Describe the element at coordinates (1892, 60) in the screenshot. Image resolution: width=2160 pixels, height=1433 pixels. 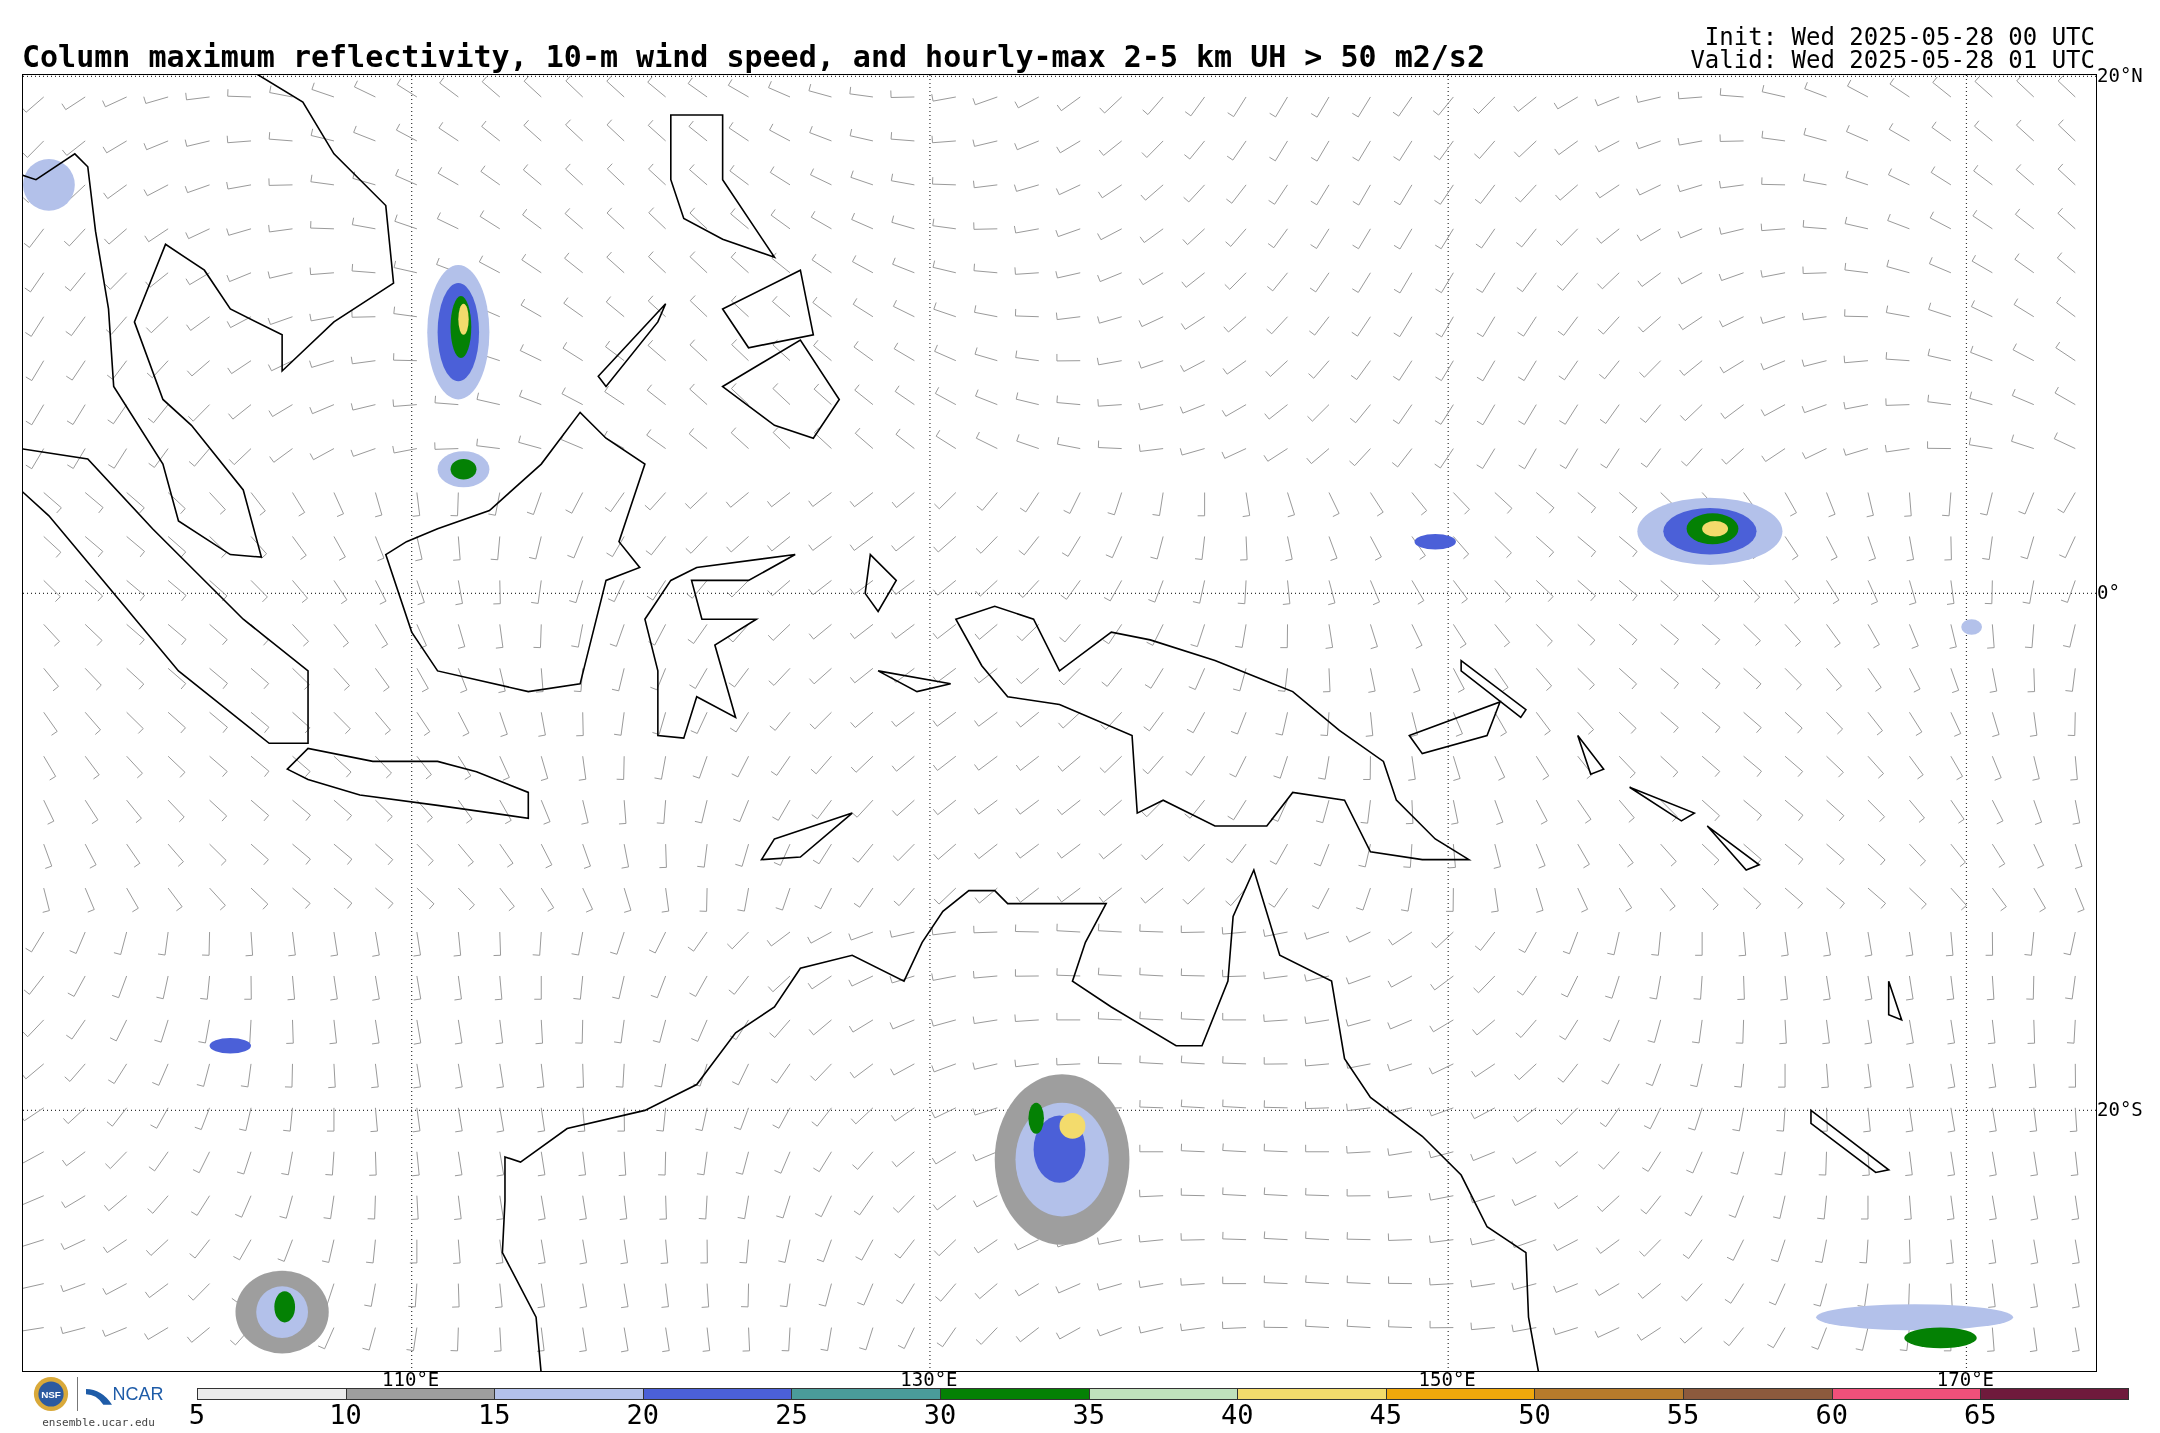
I see `valid-time: Valid: Wed 2025-05-28 01 UTC` at that location.